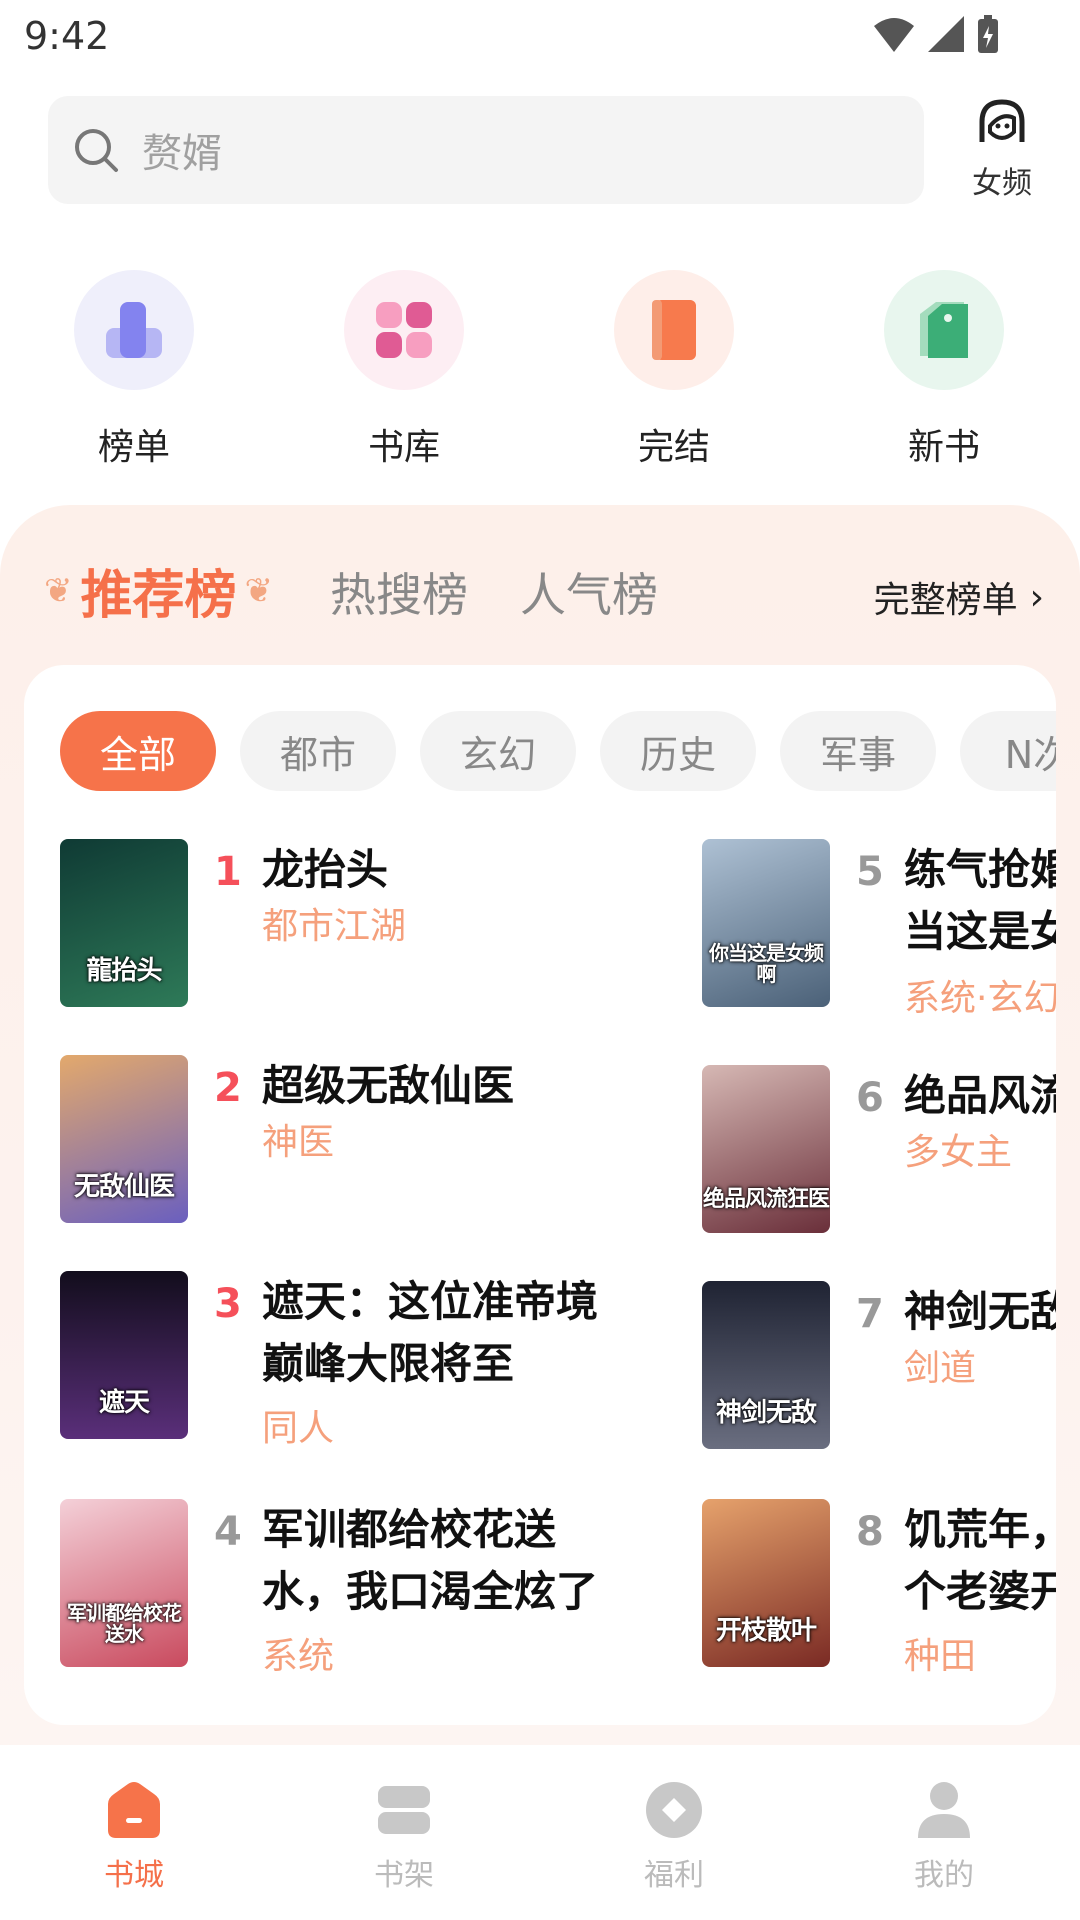 The width and height of the screenshot is (1080, 1920). I want to click on book-item: 军训都给校花送水 4 军训都给校花送 水，我口渴全炫了 系统, so click(360, 1589).